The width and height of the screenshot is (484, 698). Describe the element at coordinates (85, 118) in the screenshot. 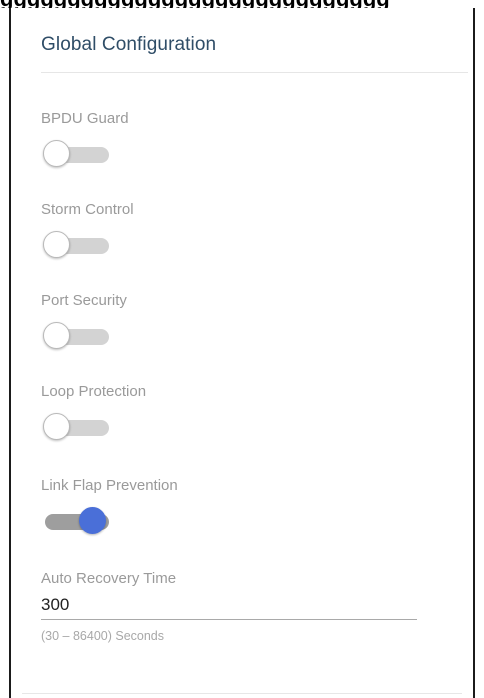

I see `bpdu-guard-label: BPDU Guard` at that location.